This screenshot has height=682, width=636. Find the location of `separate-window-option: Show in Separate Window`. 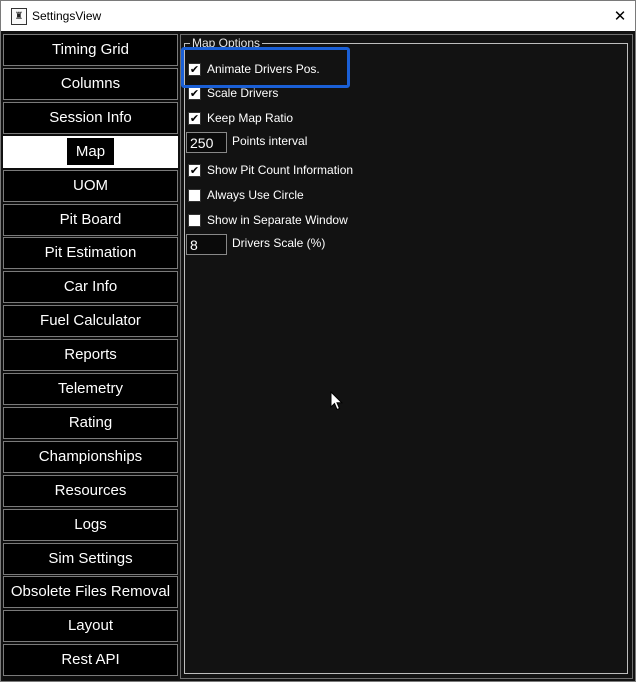

separate-window-option: Show in Separate Window is located at coordinates (268, 220).